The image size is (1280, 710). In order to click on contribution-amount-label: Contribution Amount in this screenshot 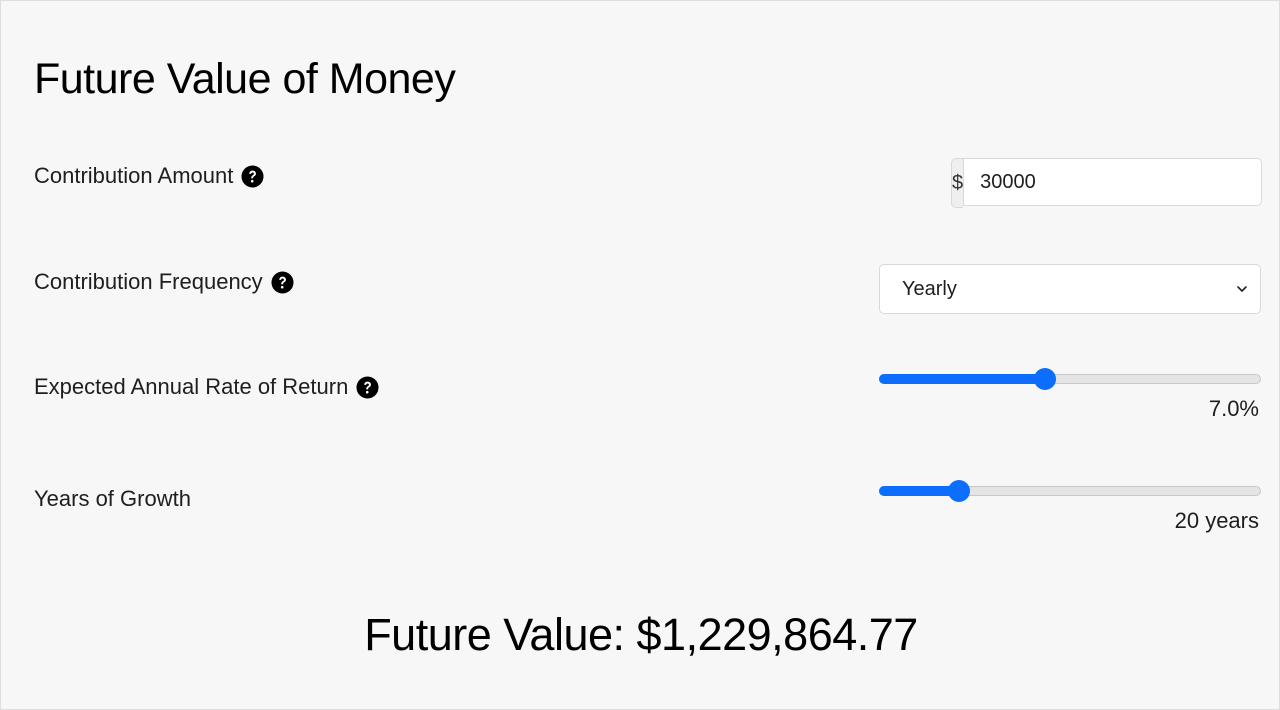, I will do `click(134, 175)`.